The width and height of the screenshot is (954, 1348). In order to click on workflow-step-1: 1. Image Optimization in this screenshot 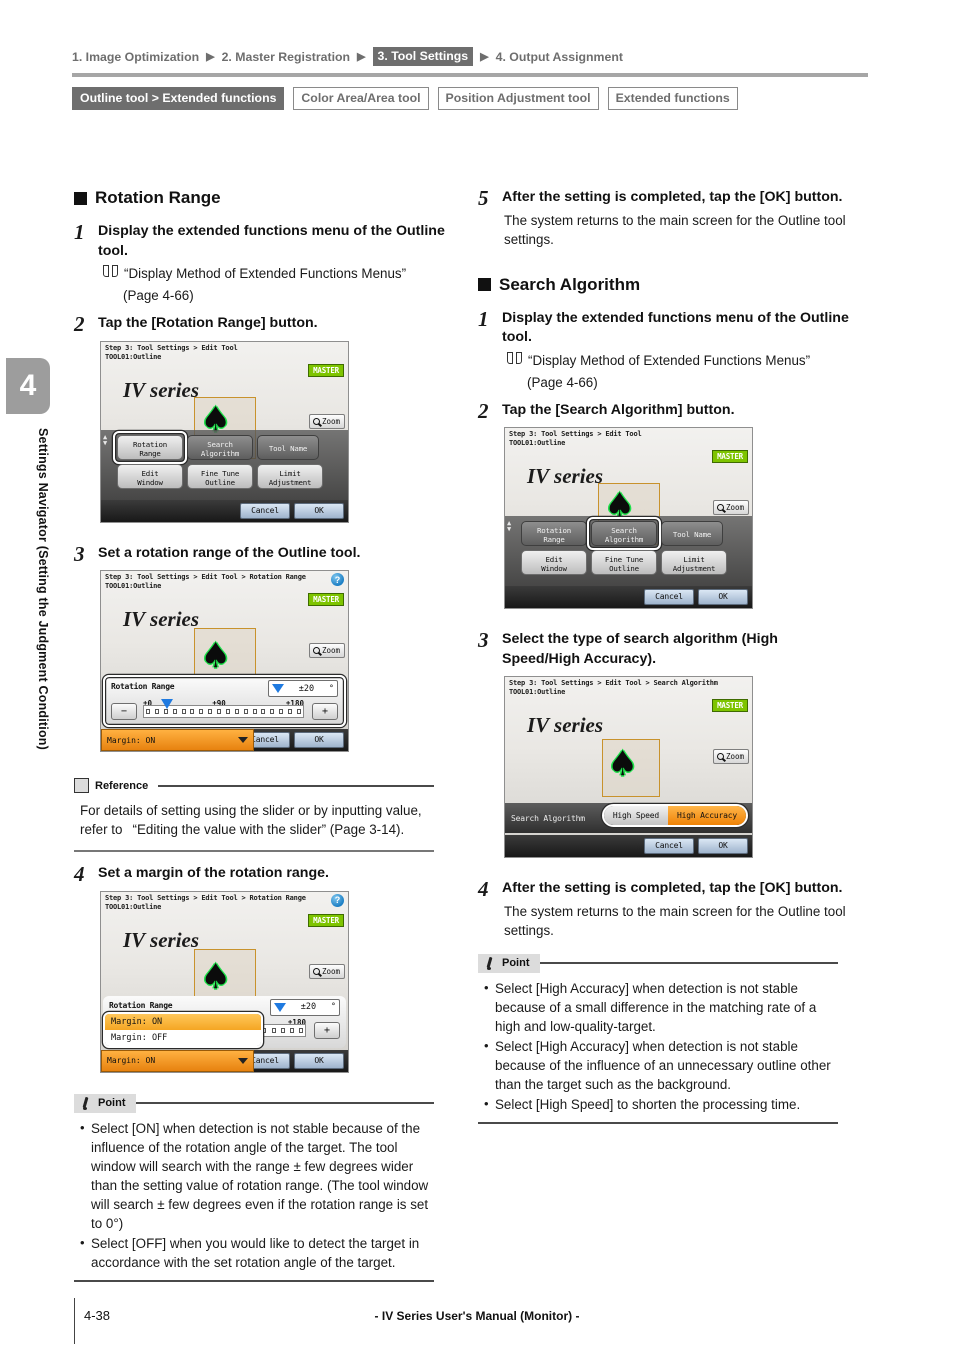, I will do `click(135, 57)`.